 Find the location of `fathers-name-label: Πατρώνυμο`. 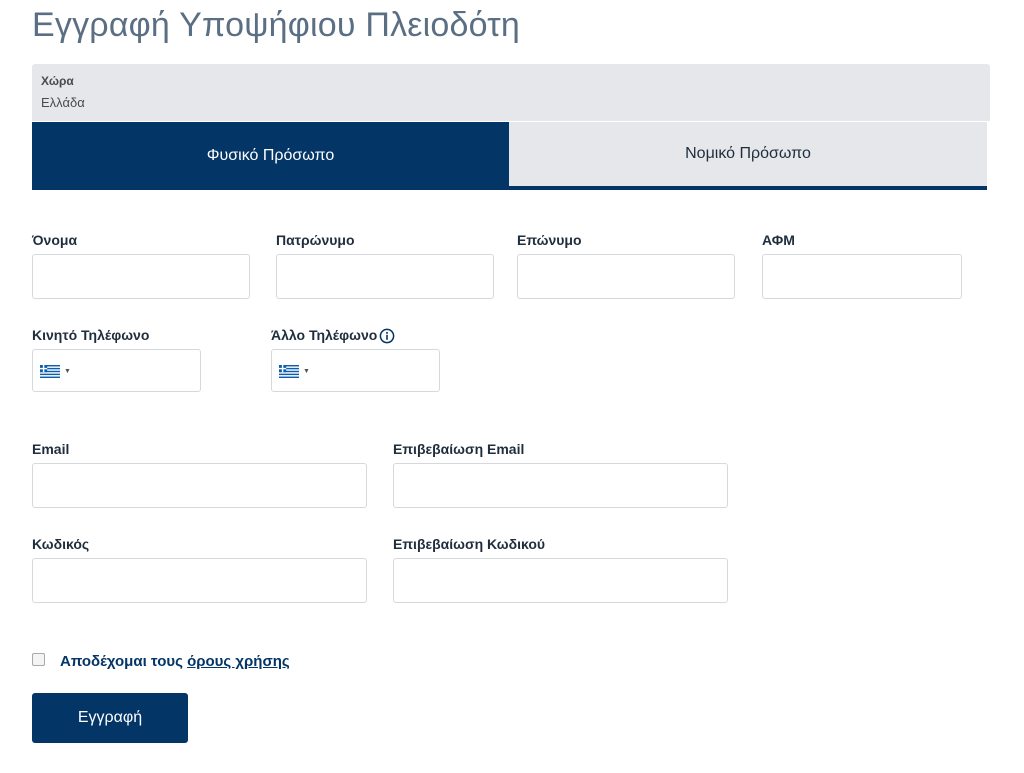

fathers-name-label: Πατρώνυμο is located at coordinates (315, 240).